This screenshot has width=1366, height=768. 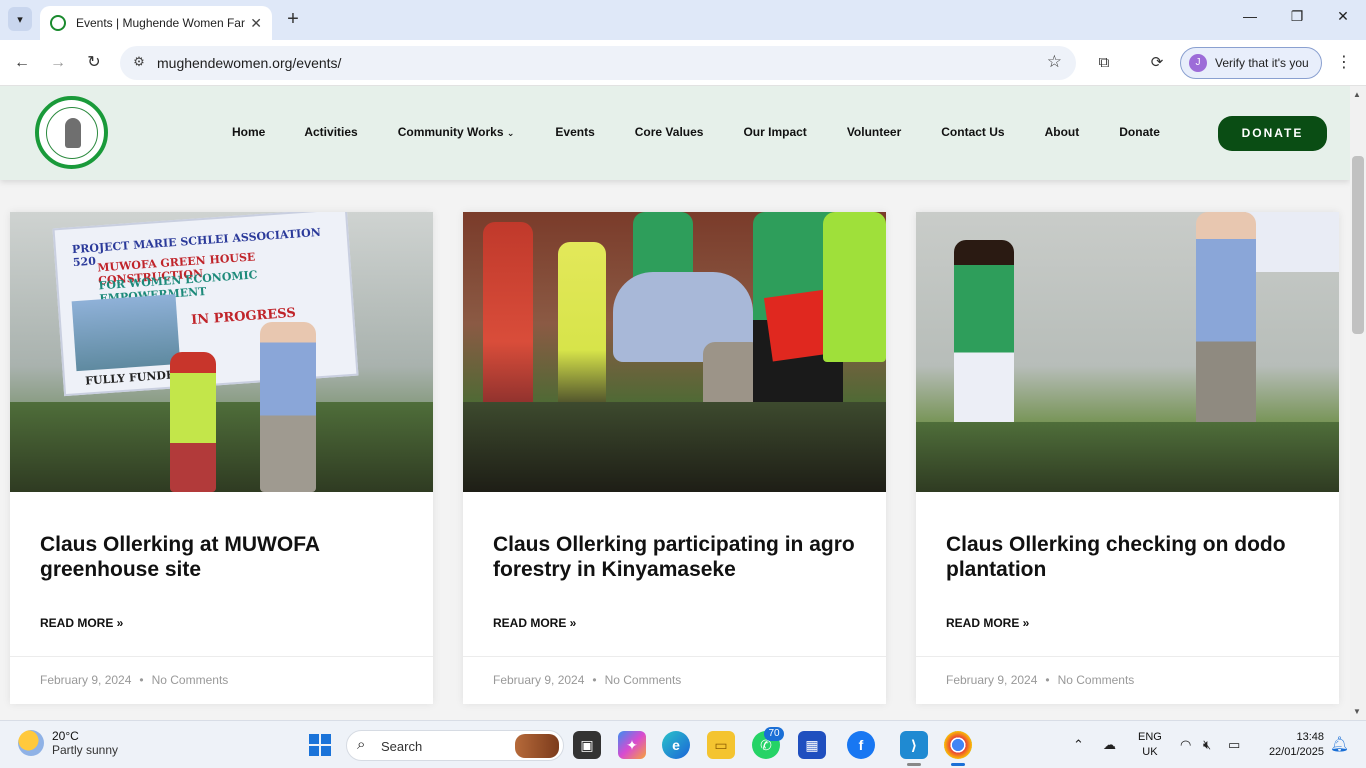 What do you see at coordinates (256, 23) in the screenshot?
I see `tab-close-icon: ✕` at bounding box center [256, 23].